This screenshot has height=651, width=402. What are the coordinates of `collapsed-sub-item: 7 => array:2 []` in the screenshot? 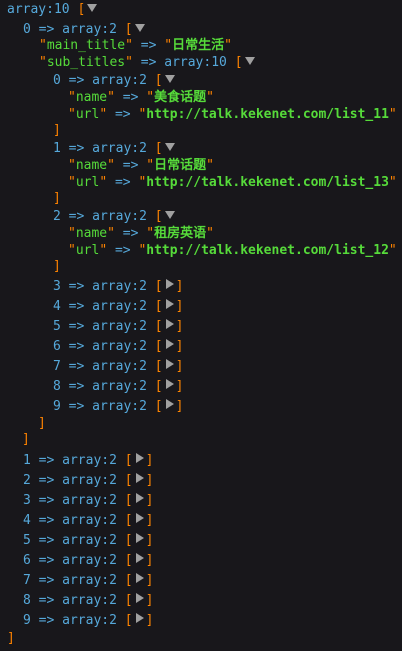 It's located at (227, 367).